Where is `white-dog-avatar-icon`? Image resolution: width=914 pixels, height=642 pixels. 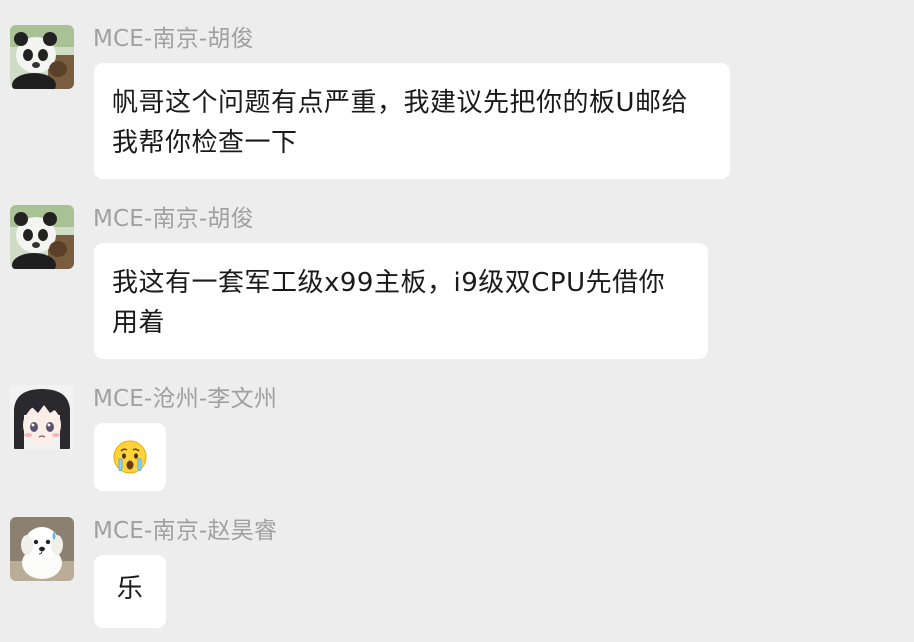
white-dog-avatar-icon is located at coordinates (42, 549).